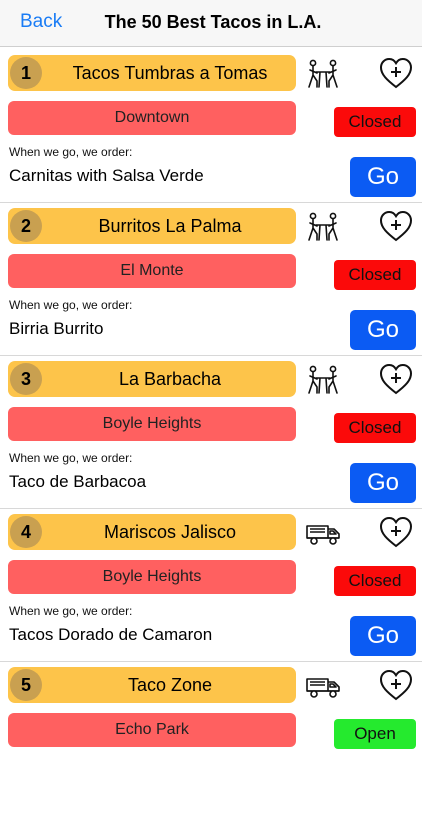 Image resolution: width=422 pixels, height=813 pixels. I want to click on page-title: The 50 Best Tacos in L.A., so click(213, 22).